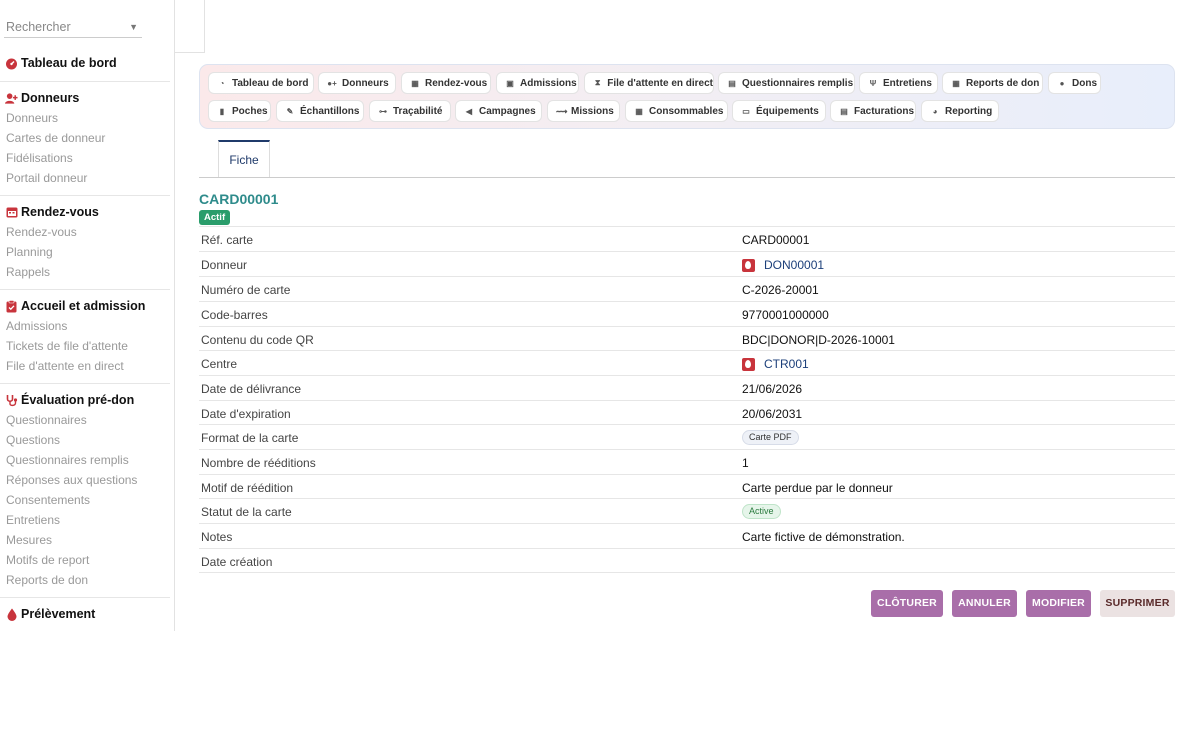  I want to click on field-row: Numéro de carte C-2026-20001, so click(687, 288).